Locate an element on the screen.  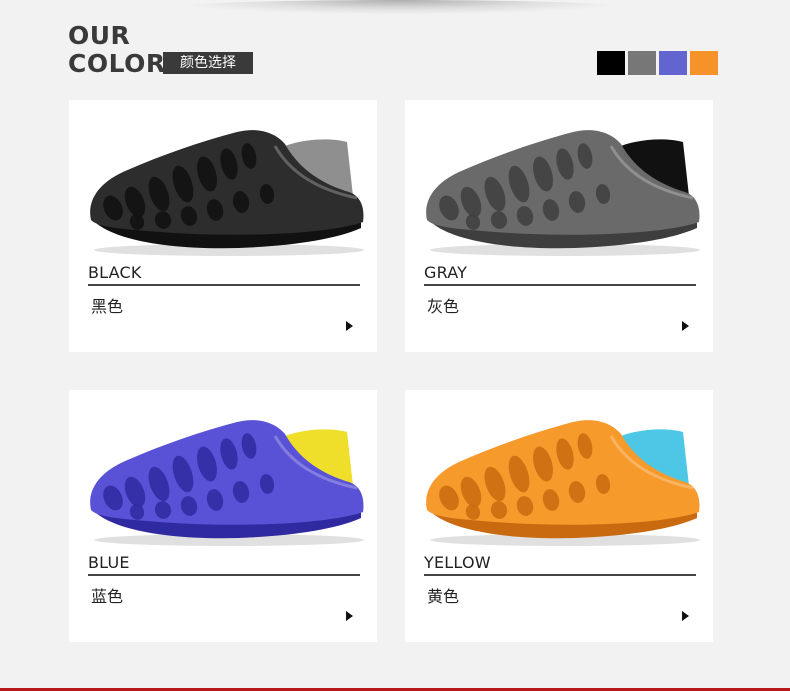
color-name-cn: 黑色 is located at coordinates (107, 306).